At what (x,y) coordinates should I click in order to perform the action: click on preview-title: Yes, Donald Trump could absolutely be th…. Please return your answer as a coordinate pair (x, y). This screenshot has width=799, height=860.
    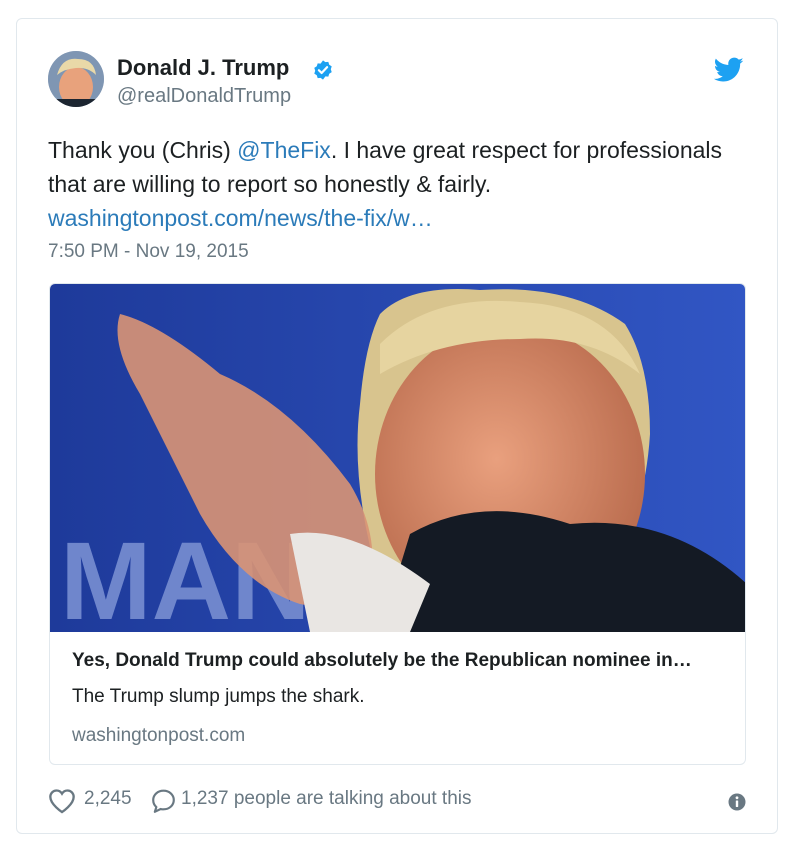
    Looking at the image, I should click on (397, 661).